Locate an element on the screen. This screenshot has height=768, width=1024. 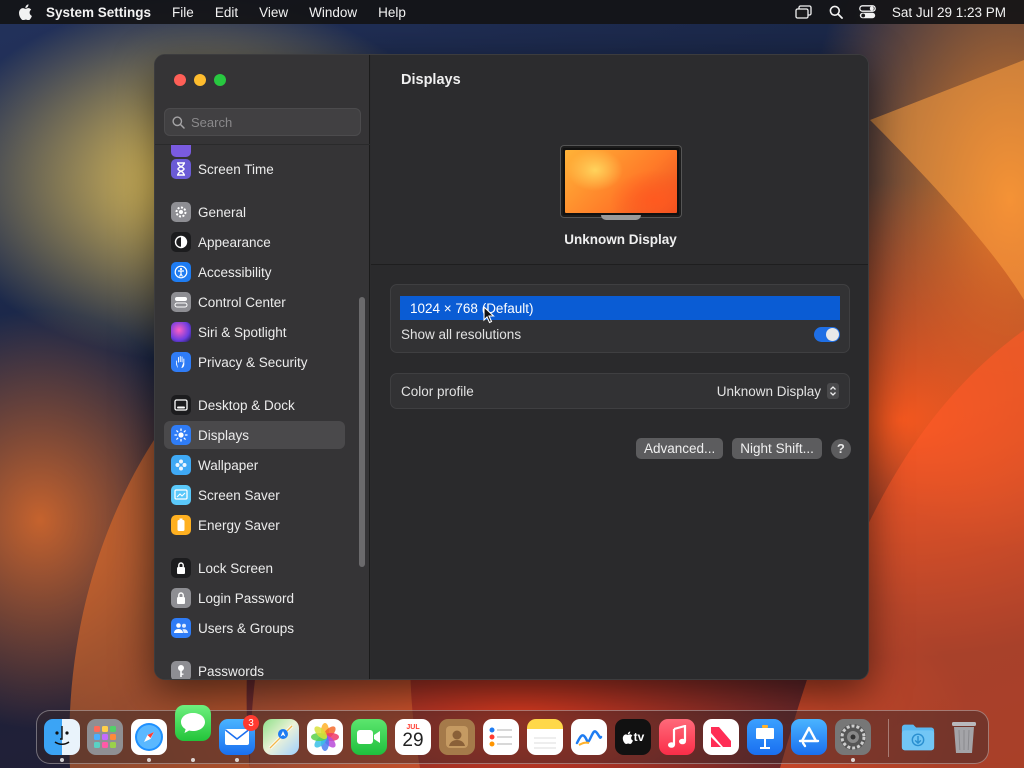
mail-running-indicator is located at coordinates (237, 760).